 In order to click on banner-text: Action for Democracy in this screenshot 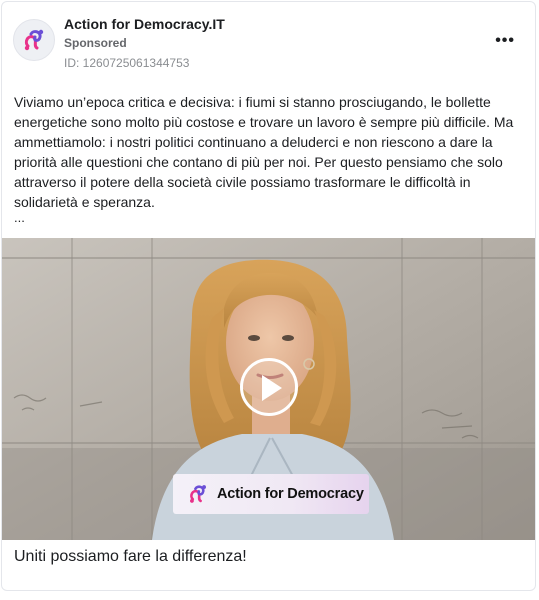, I will do `click(290, 494)`.